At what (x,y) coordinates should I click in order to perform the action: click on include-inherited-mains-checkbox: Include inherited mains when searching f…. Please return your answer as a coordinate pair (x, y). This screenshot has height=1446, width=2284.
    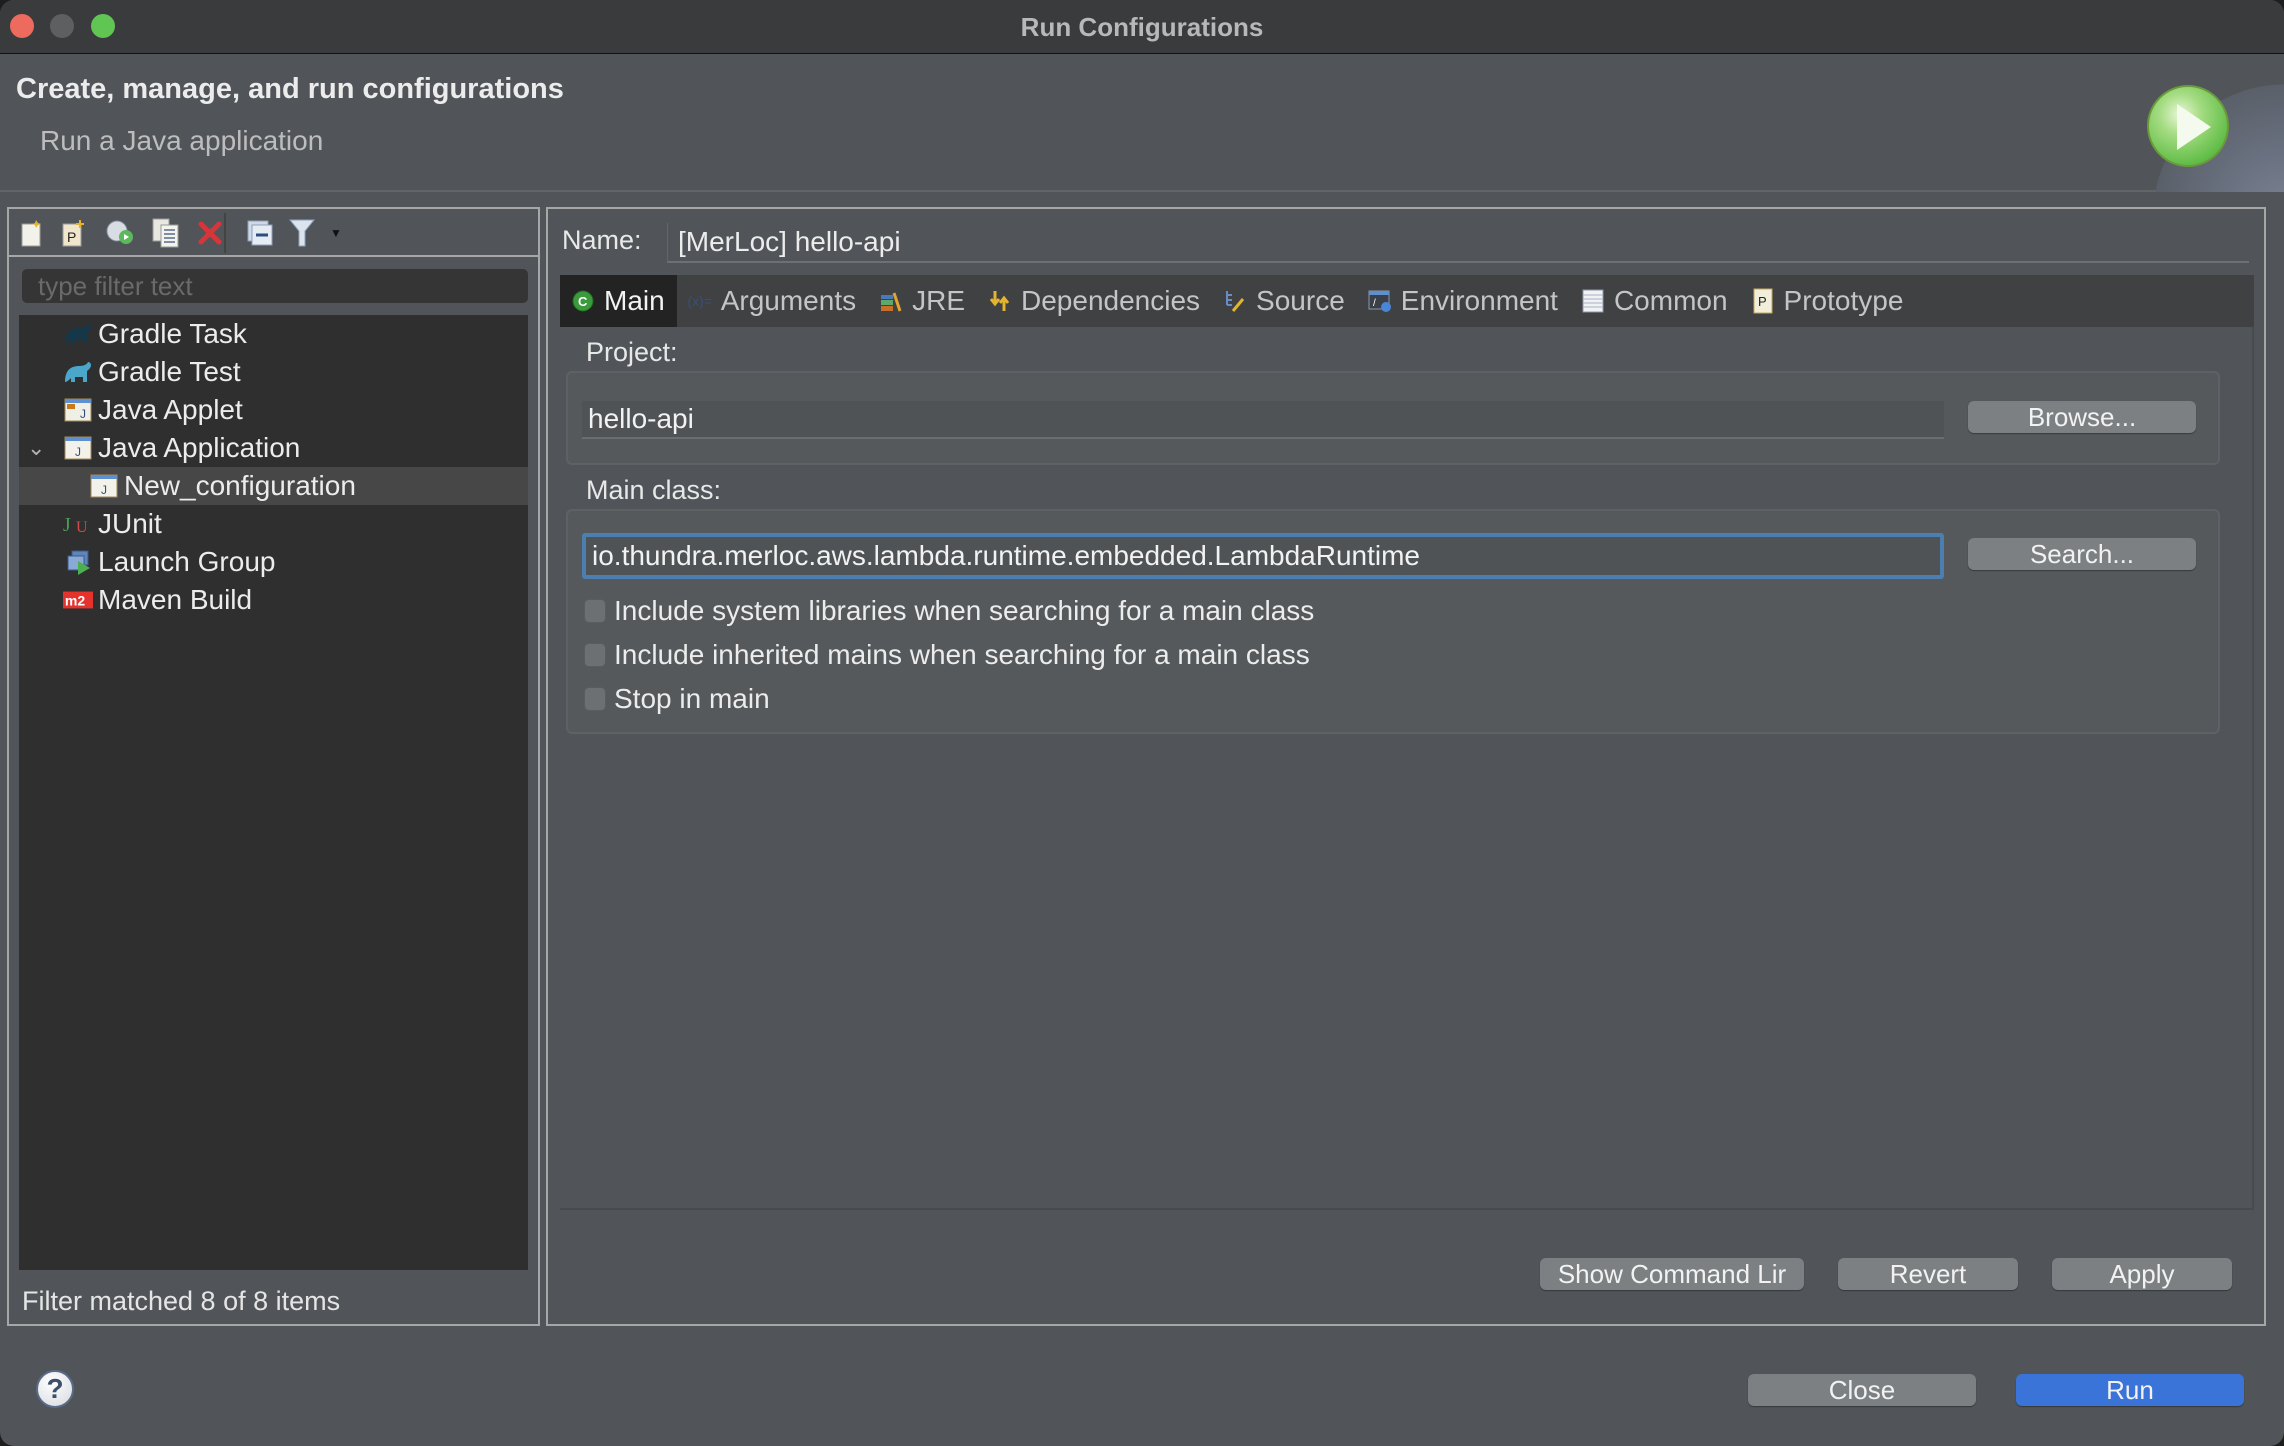
    Looking at the image, I should click on (947, 655).